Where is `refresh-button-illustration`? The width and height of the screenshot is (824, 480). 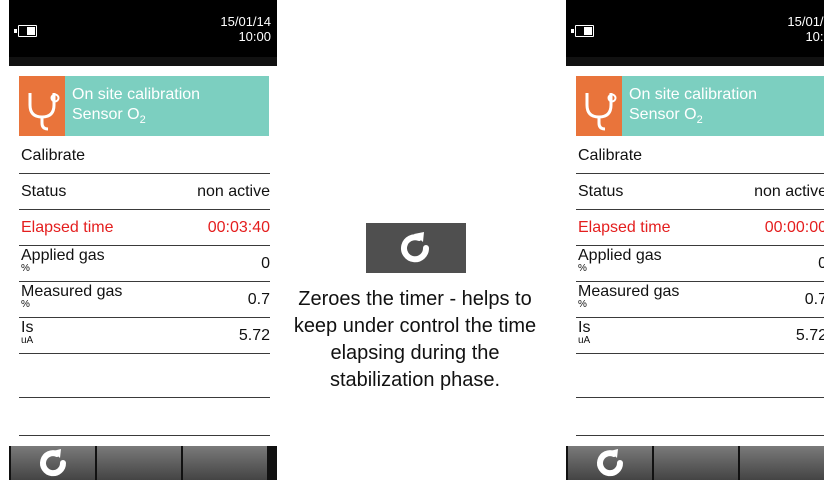
refresh-button-illustration is located at coordinates (416, 248).